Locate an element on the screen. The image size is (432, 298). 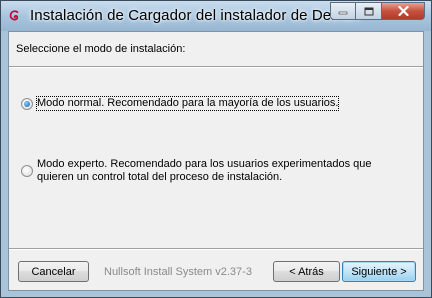
normal-mode-radio is located at coordinates (27, 104).